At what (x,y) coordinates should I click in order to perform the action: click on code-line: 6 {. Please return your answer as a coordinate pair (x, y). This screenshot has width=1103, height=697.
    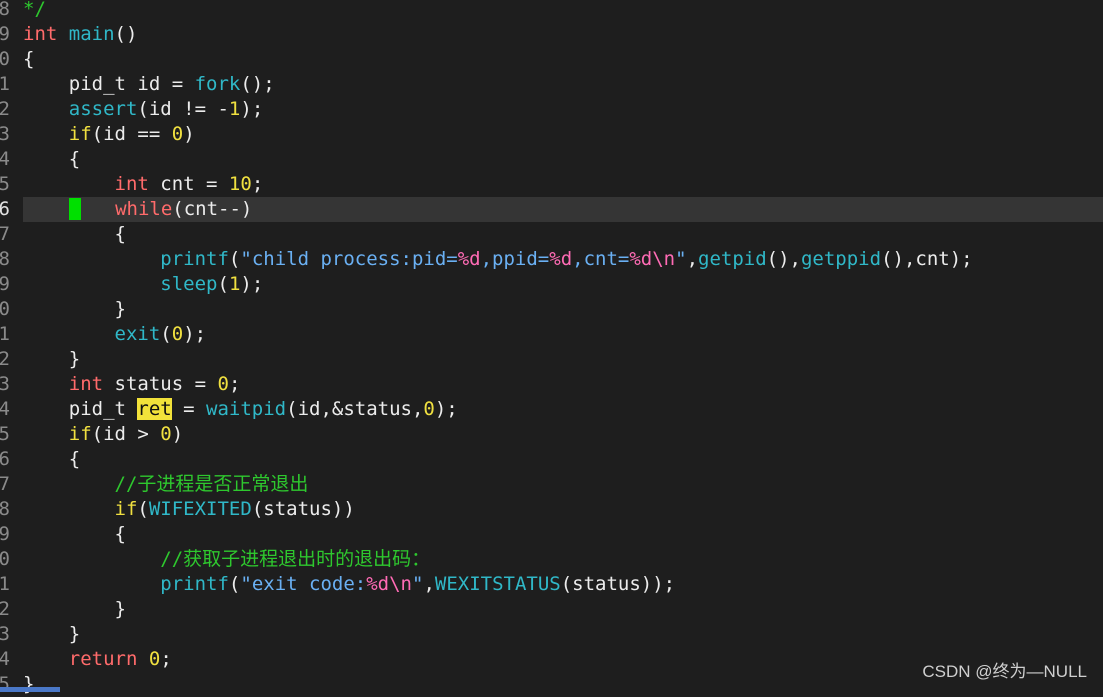
    Looking at the image, I should click on (551, 459).